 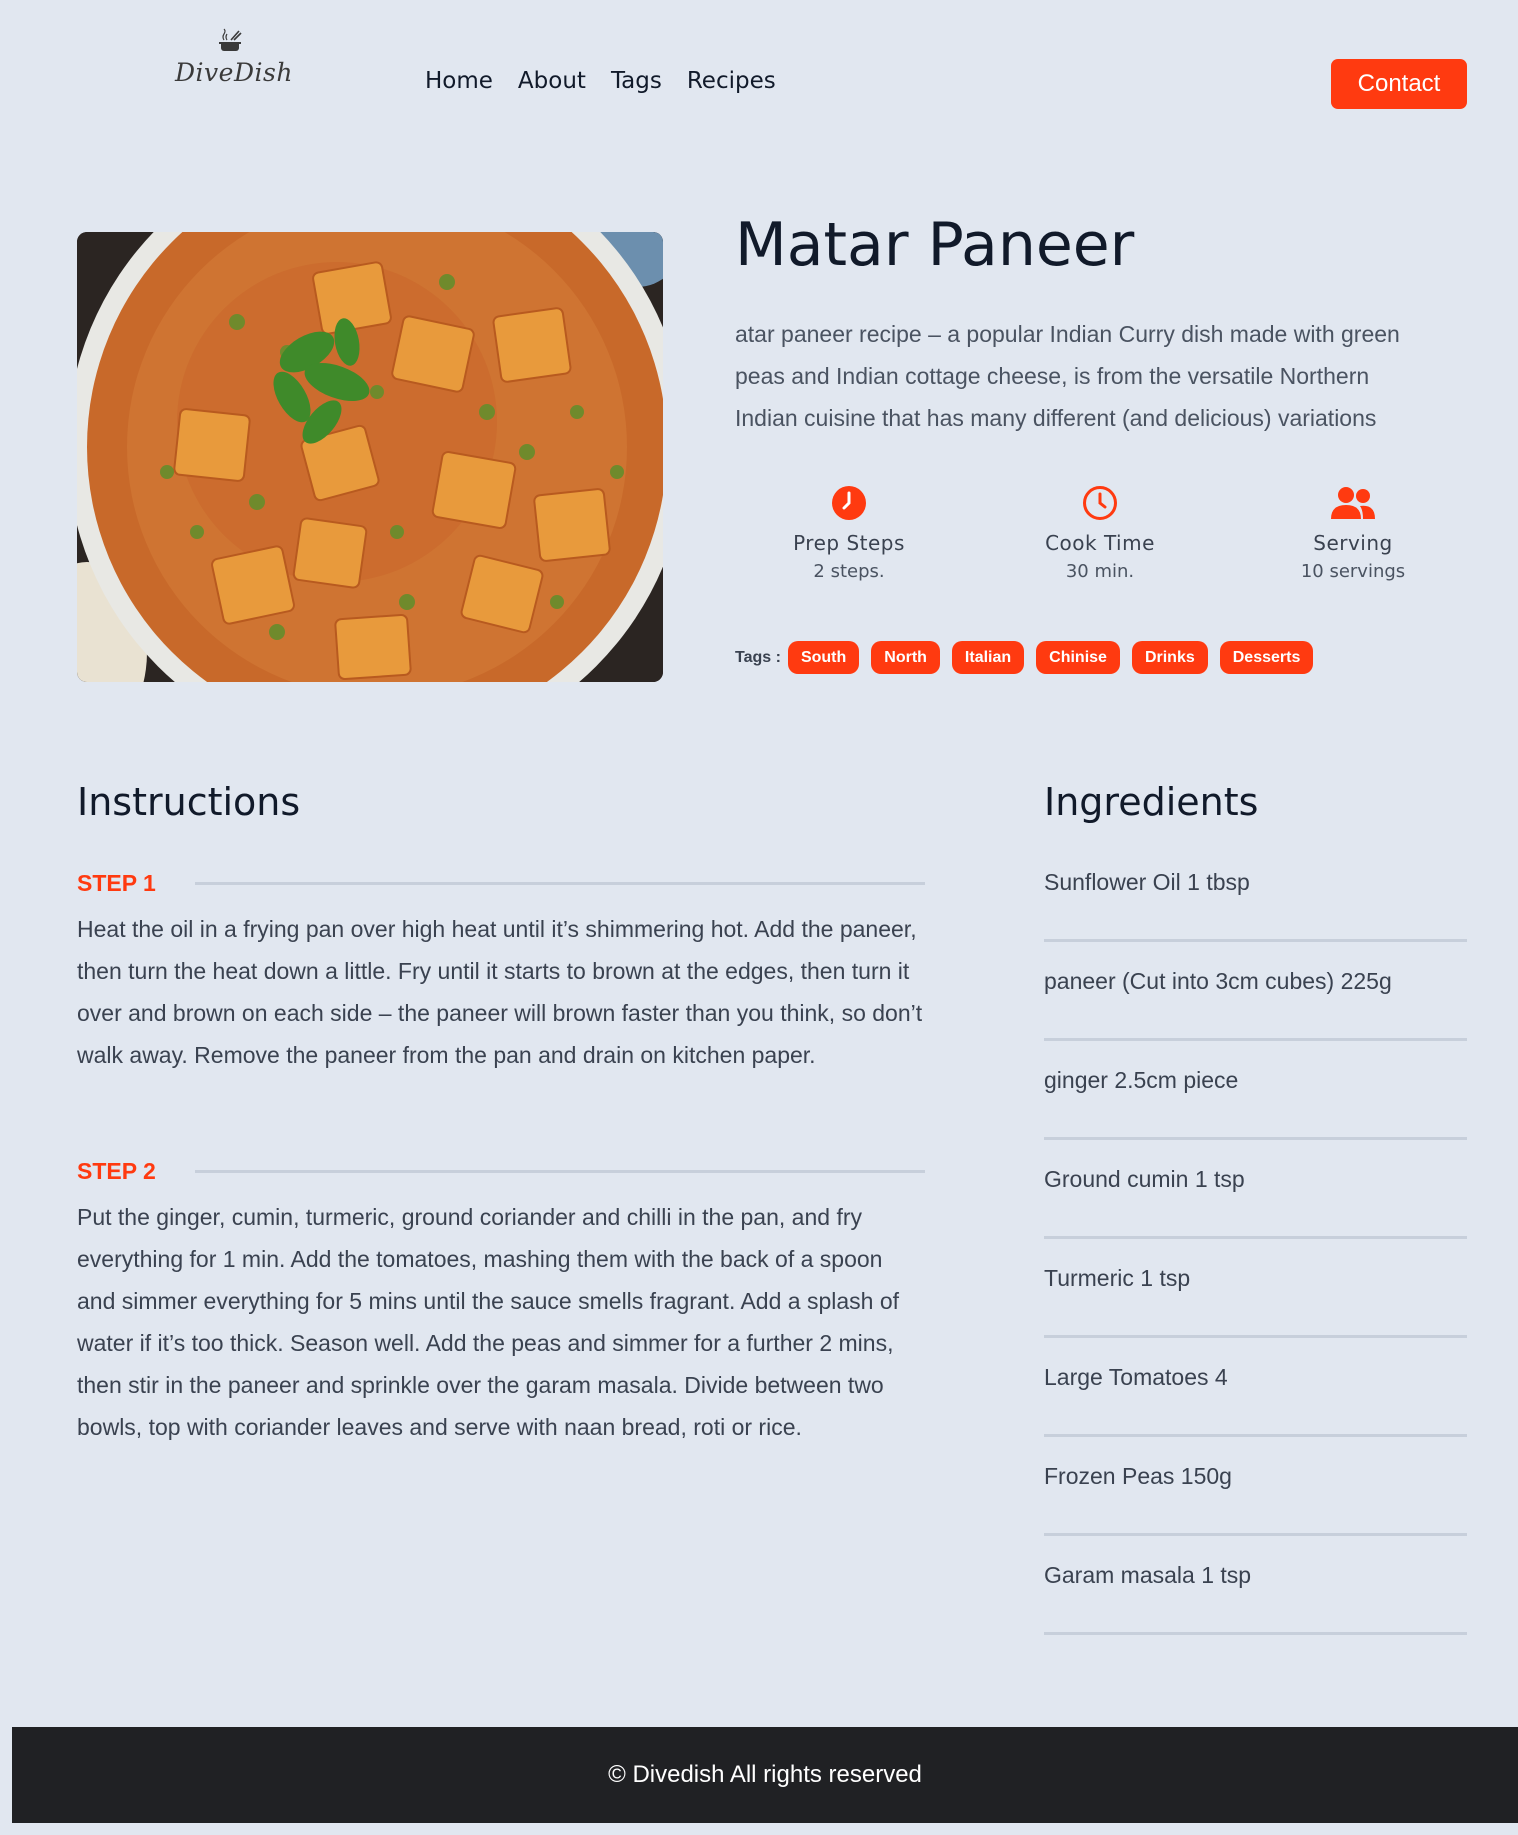 What do you see at coordinates (823, 657) in the screenshot?
I see `tag-south: South` at bounding box center [823, 657].